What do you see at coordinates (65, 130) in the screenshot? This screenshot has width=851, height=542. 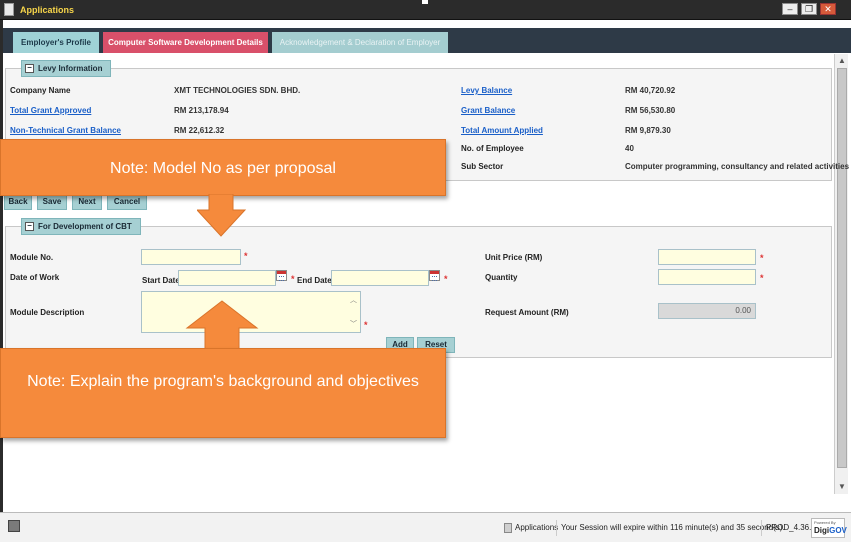 I see `non-technical-grant-balance-link: Non-Technical Grant Balance` at bounding box center [65, 130].